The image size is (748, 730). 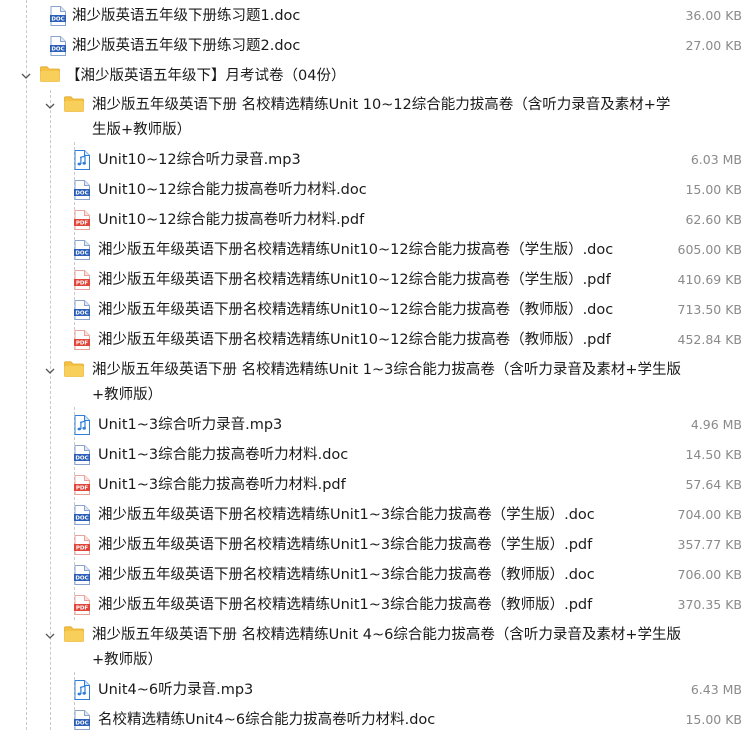 What do you see at coordinates (709, 249) in the screenshot?
I see `file-size: 605.00 KB` at bounding box center [709, 249].